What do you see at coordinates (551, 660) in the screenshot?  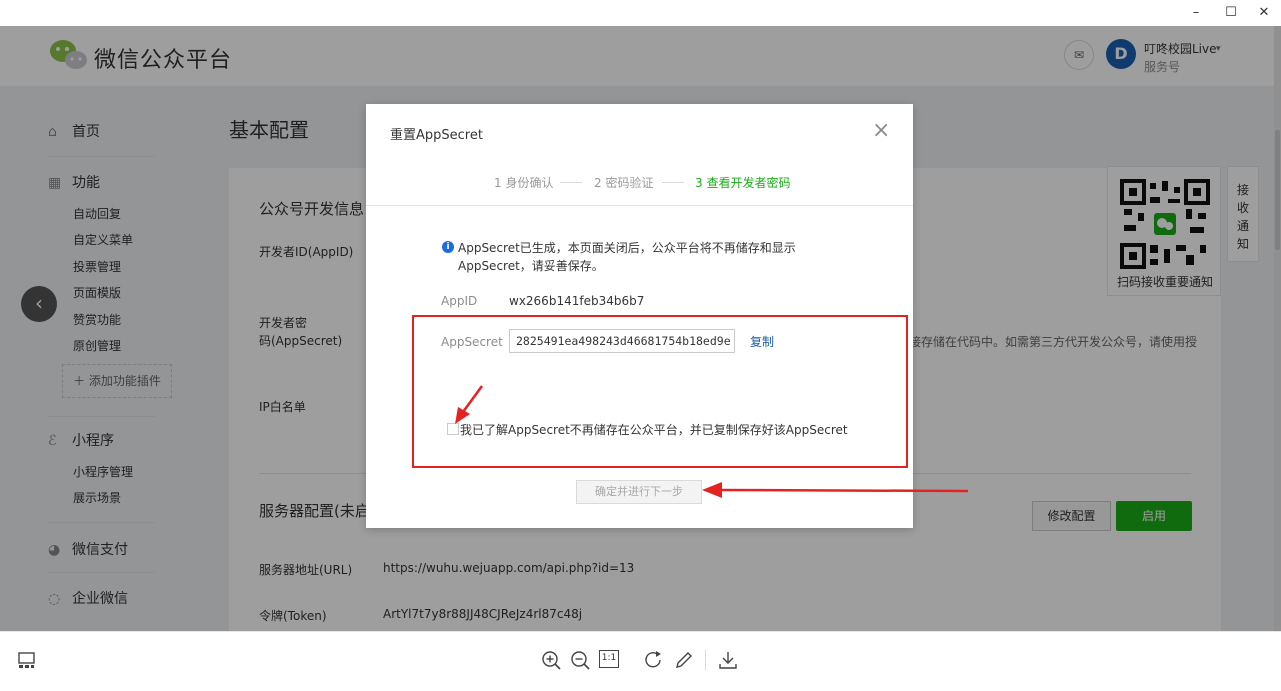 I see `zoom-in-icon` at bounding box center [551, 660].